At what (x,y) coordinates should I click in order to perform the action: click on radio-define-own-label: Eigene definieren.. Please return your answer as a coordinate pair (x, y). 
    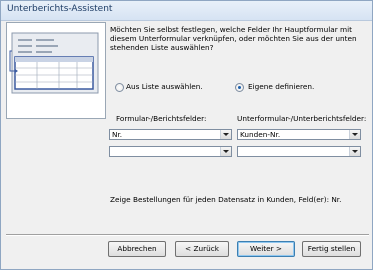
    Looking at the image, I should click on (281, 86).